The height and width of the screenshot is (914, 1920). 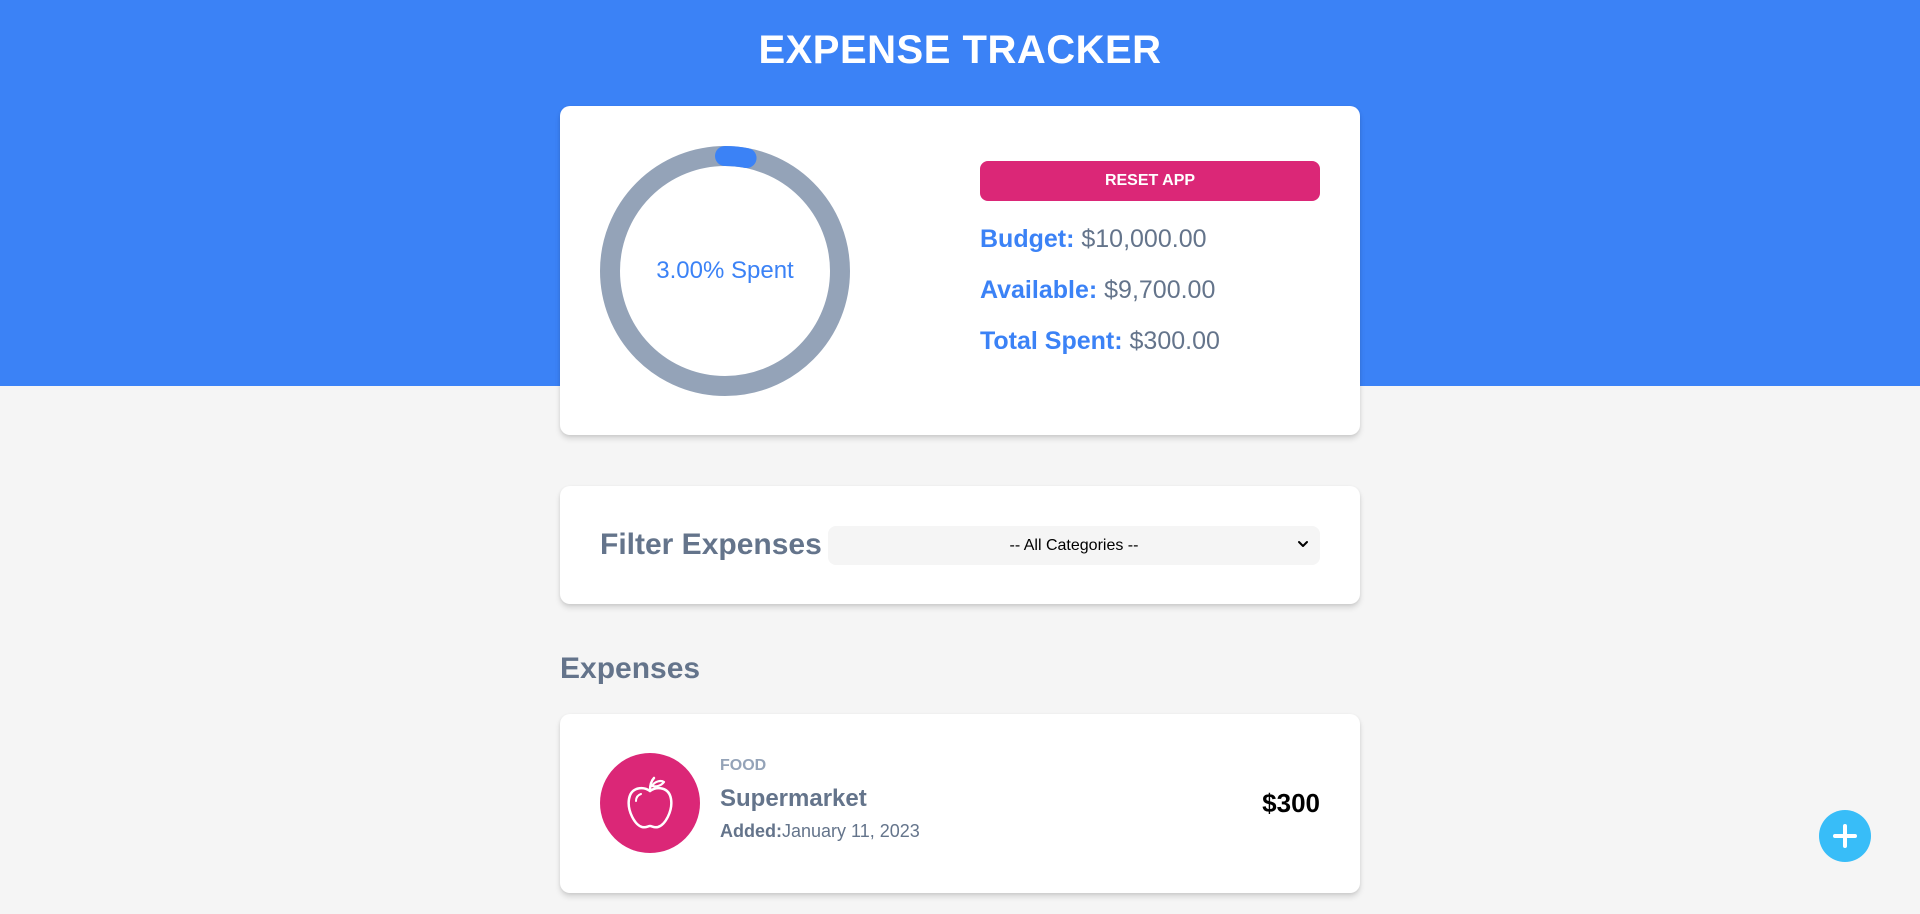 I want to click on add-expense-button, so click(x=1845, y=836).